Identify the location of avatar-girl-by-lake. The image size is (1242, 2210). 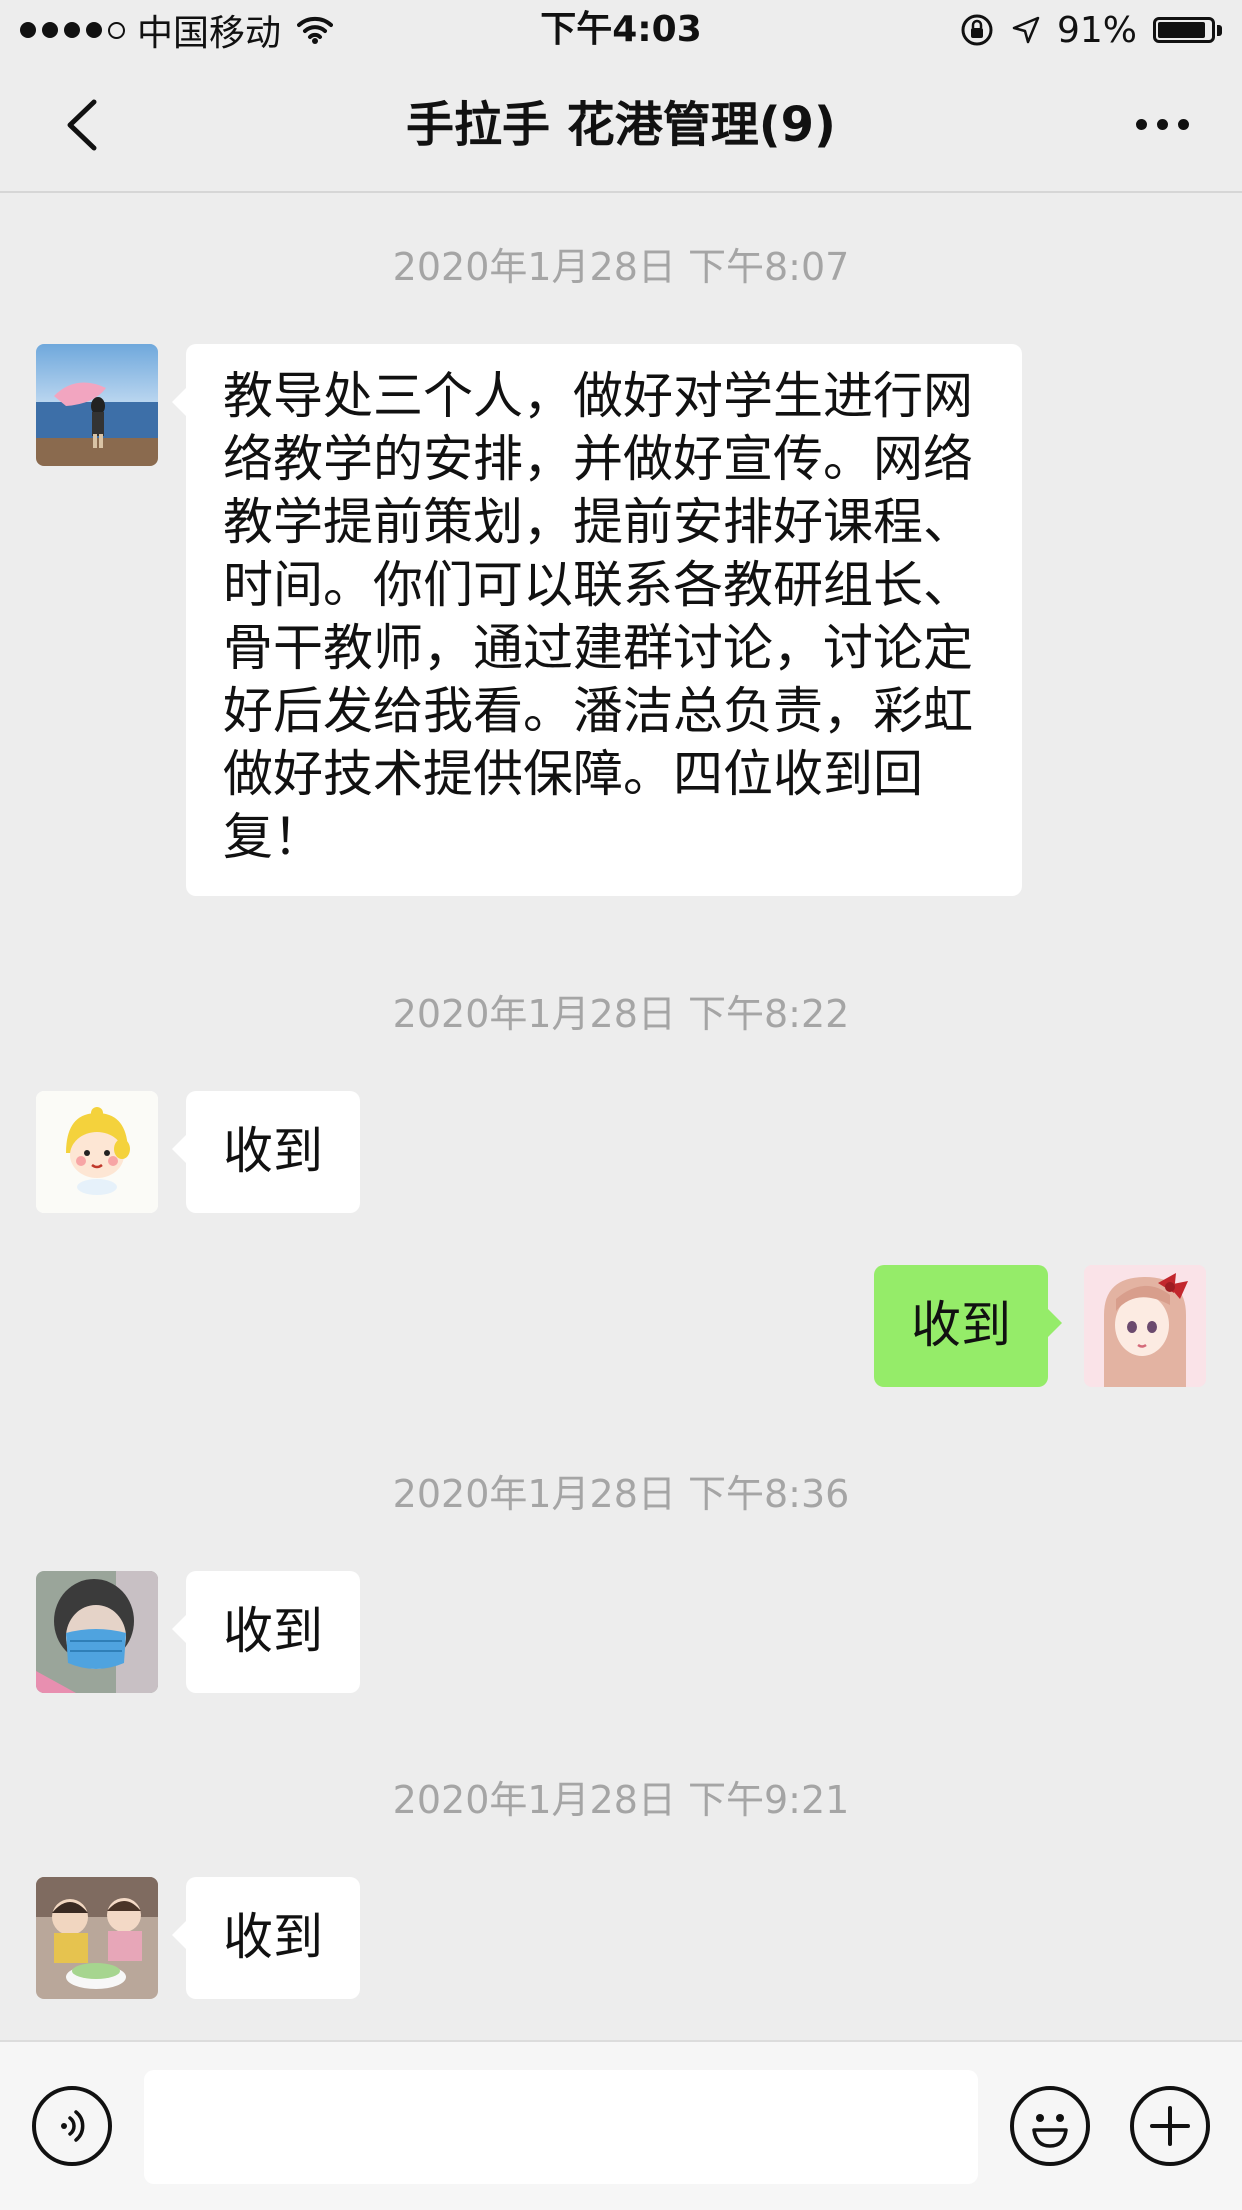
(97, 405).